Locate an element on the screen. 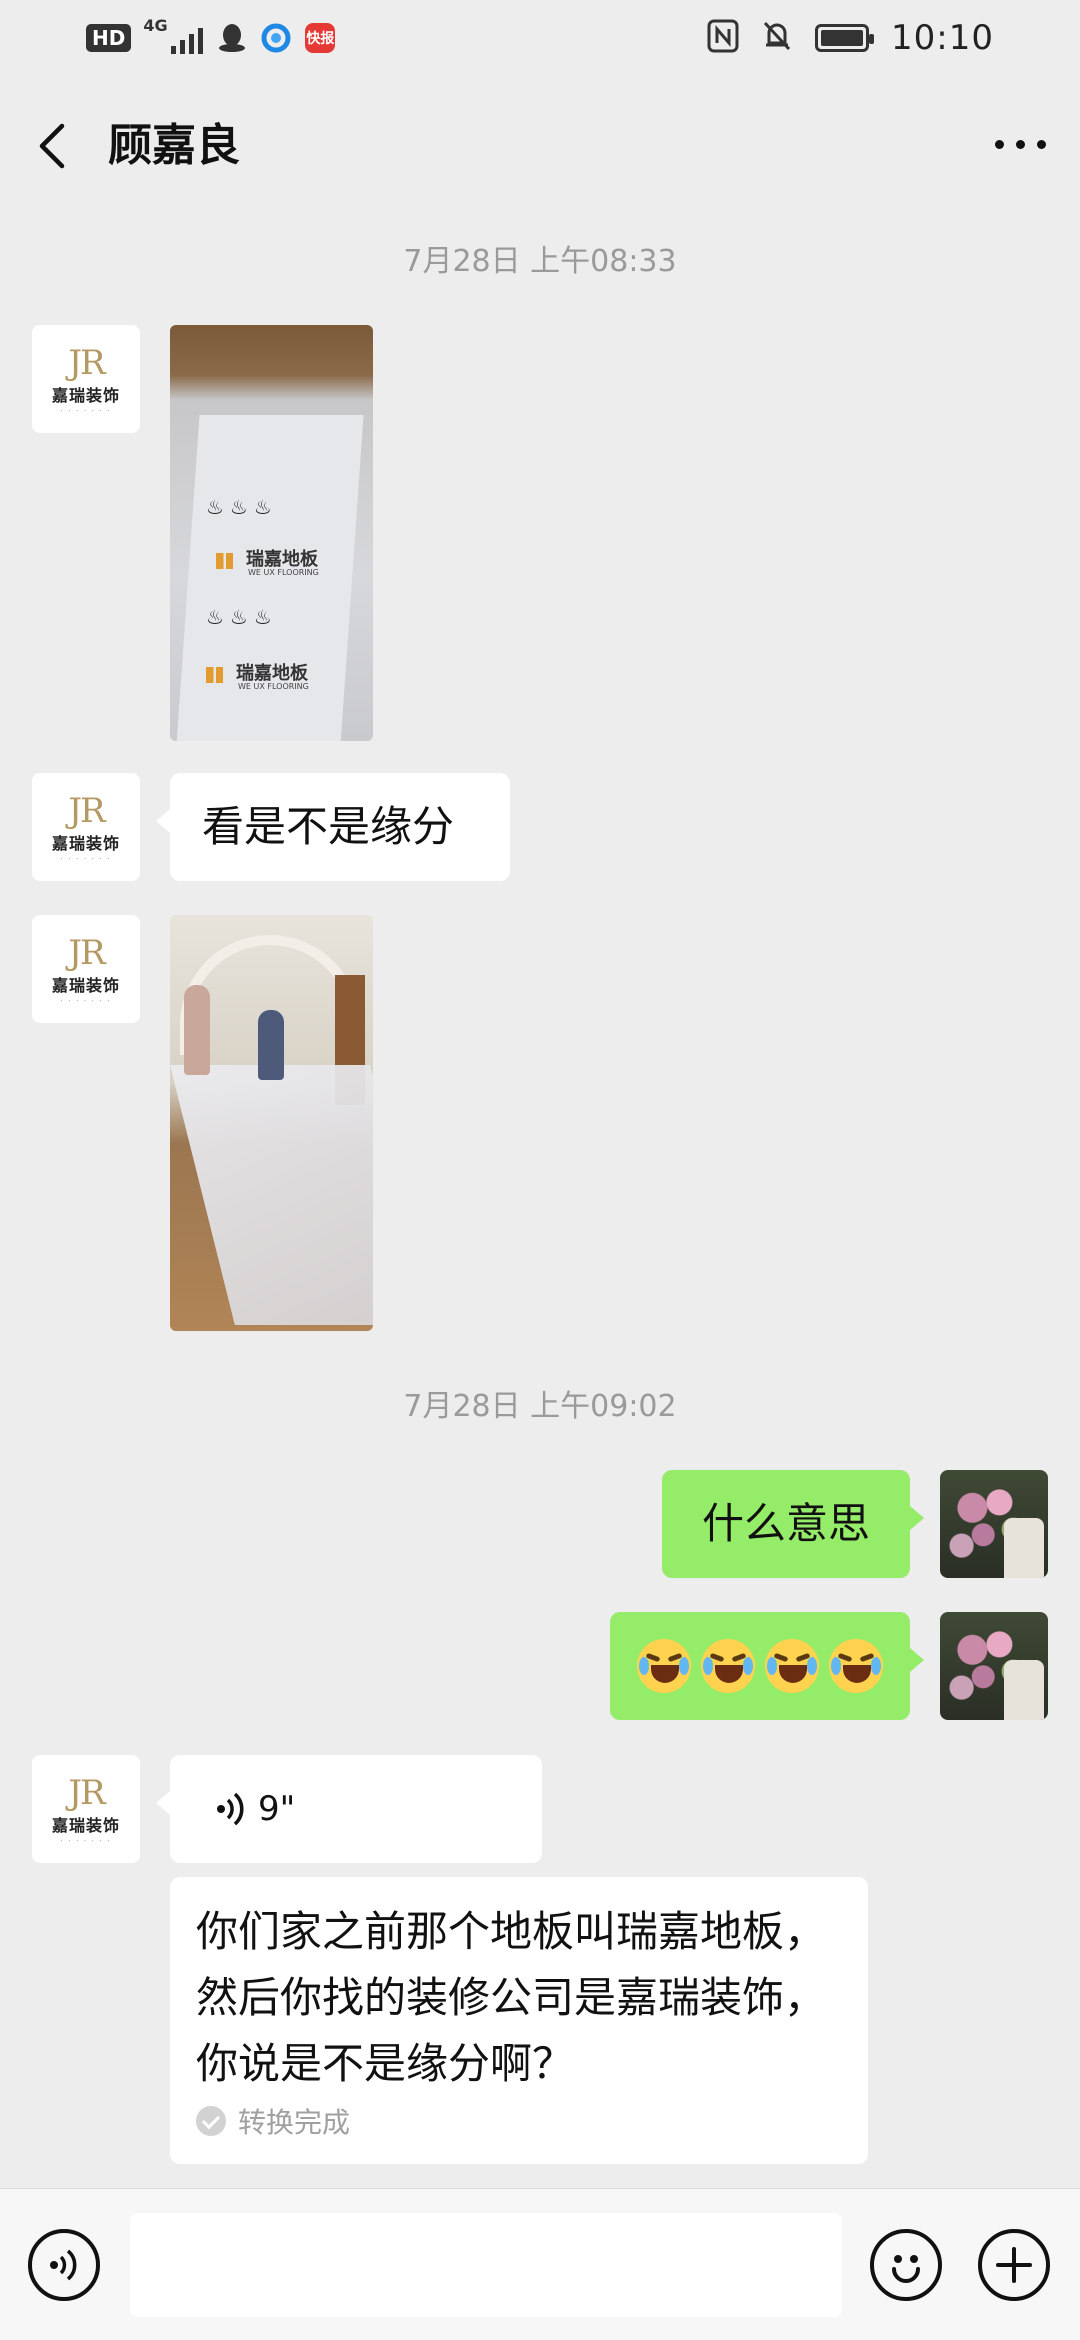 This screenshot has width=1080, height=2340. floor-board is located at coordinates (270, 578).